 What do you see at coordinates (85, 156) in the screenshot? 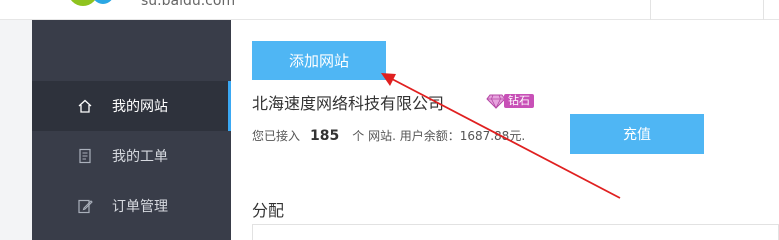
I see `ticket-icon` at bounding box center [85, 156].